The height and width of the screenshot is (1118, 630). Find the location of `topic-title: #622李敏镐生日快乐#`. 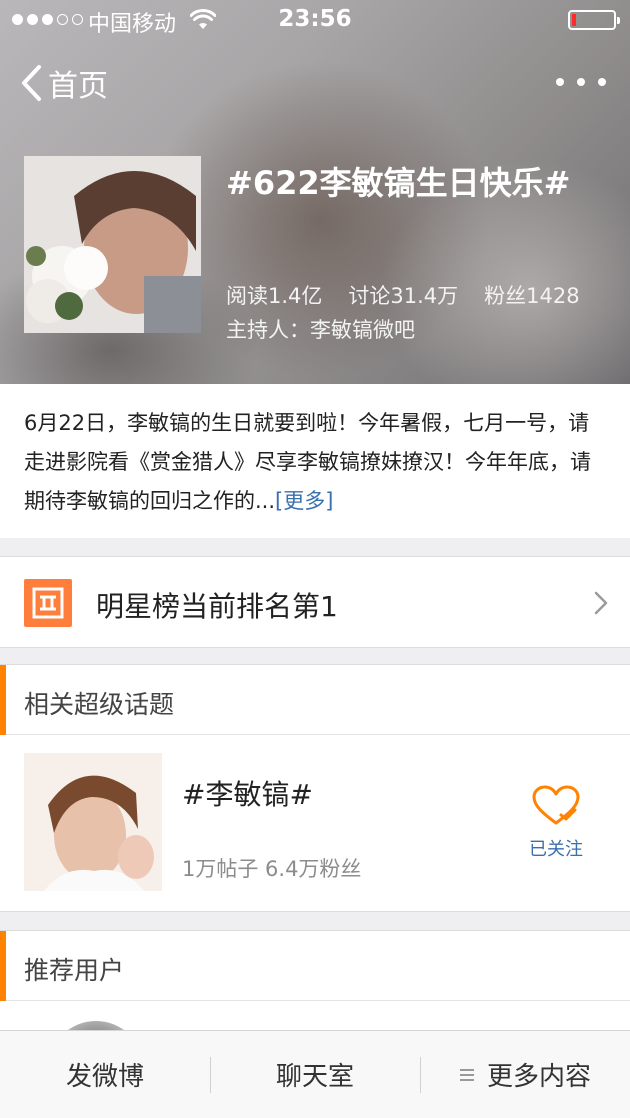

topic-title: #622李敏镐生日快乐# is located at coordinates (398, 183).